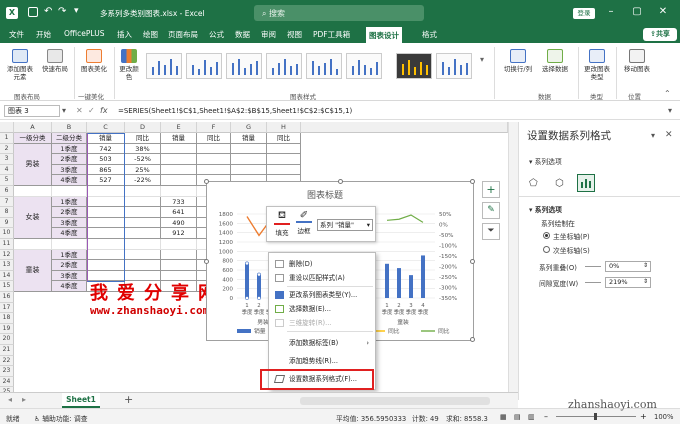 Image resolution: width=680 pixels, height=424 pixels. I want to click on page-layout-view-icon: ▤, so click(517, 417).